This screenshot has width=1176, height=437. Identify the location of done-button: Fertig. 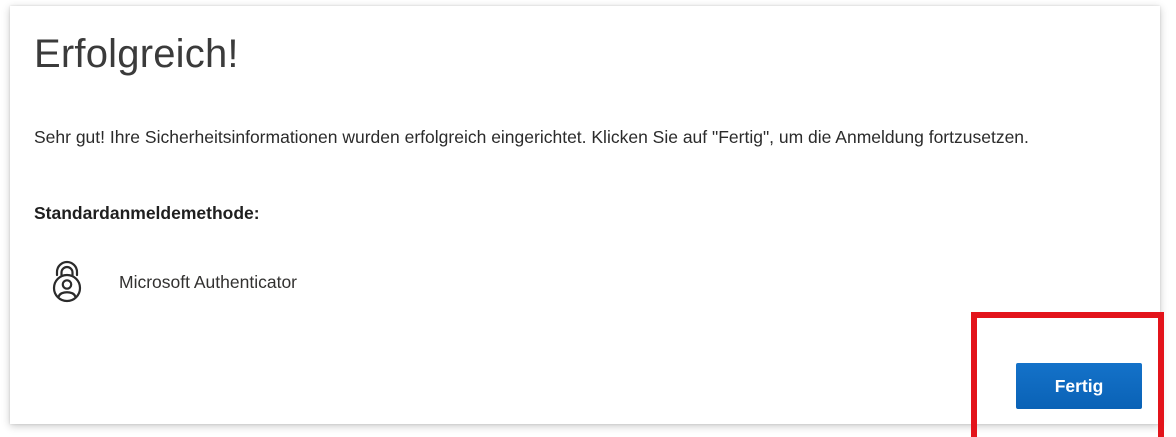
(1079, 386).